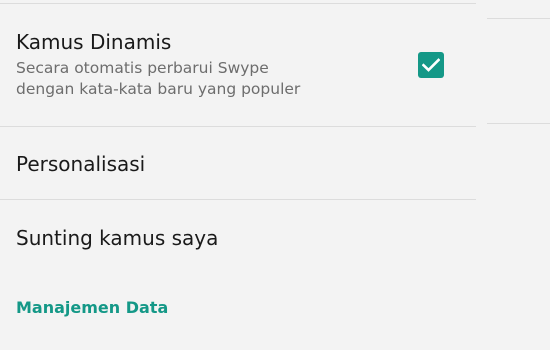 Image resolution: width=550 pixels, height=350 pixels. Describe the element at coordinates (142, 68) in the screenshot. I see `setting-summary: Secara otomatis perbarui Swype` at that location.